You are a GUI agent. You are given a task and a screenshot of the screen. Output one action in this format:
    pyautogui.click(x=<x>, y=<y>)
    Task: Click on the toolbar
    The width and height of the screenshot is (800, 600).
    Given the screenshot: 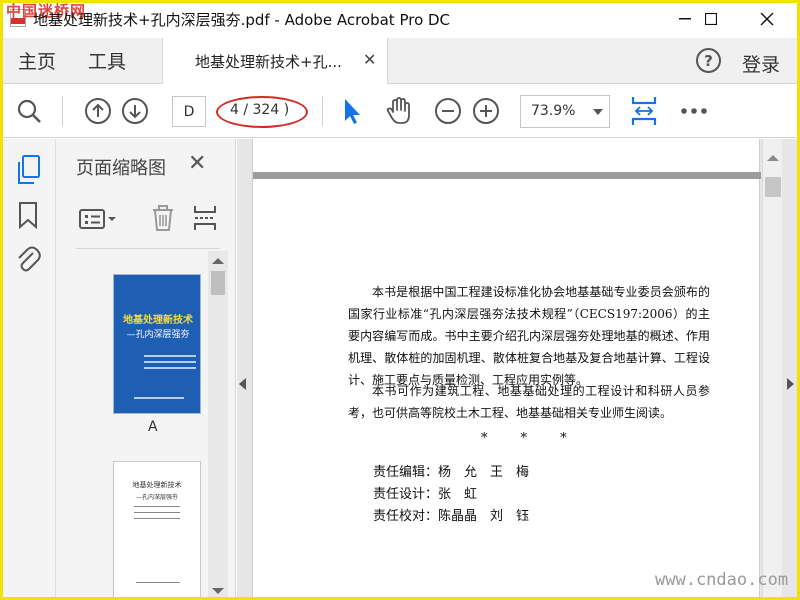 What is the action you would take?
    pyautogui.click(x=400, y=111)
    